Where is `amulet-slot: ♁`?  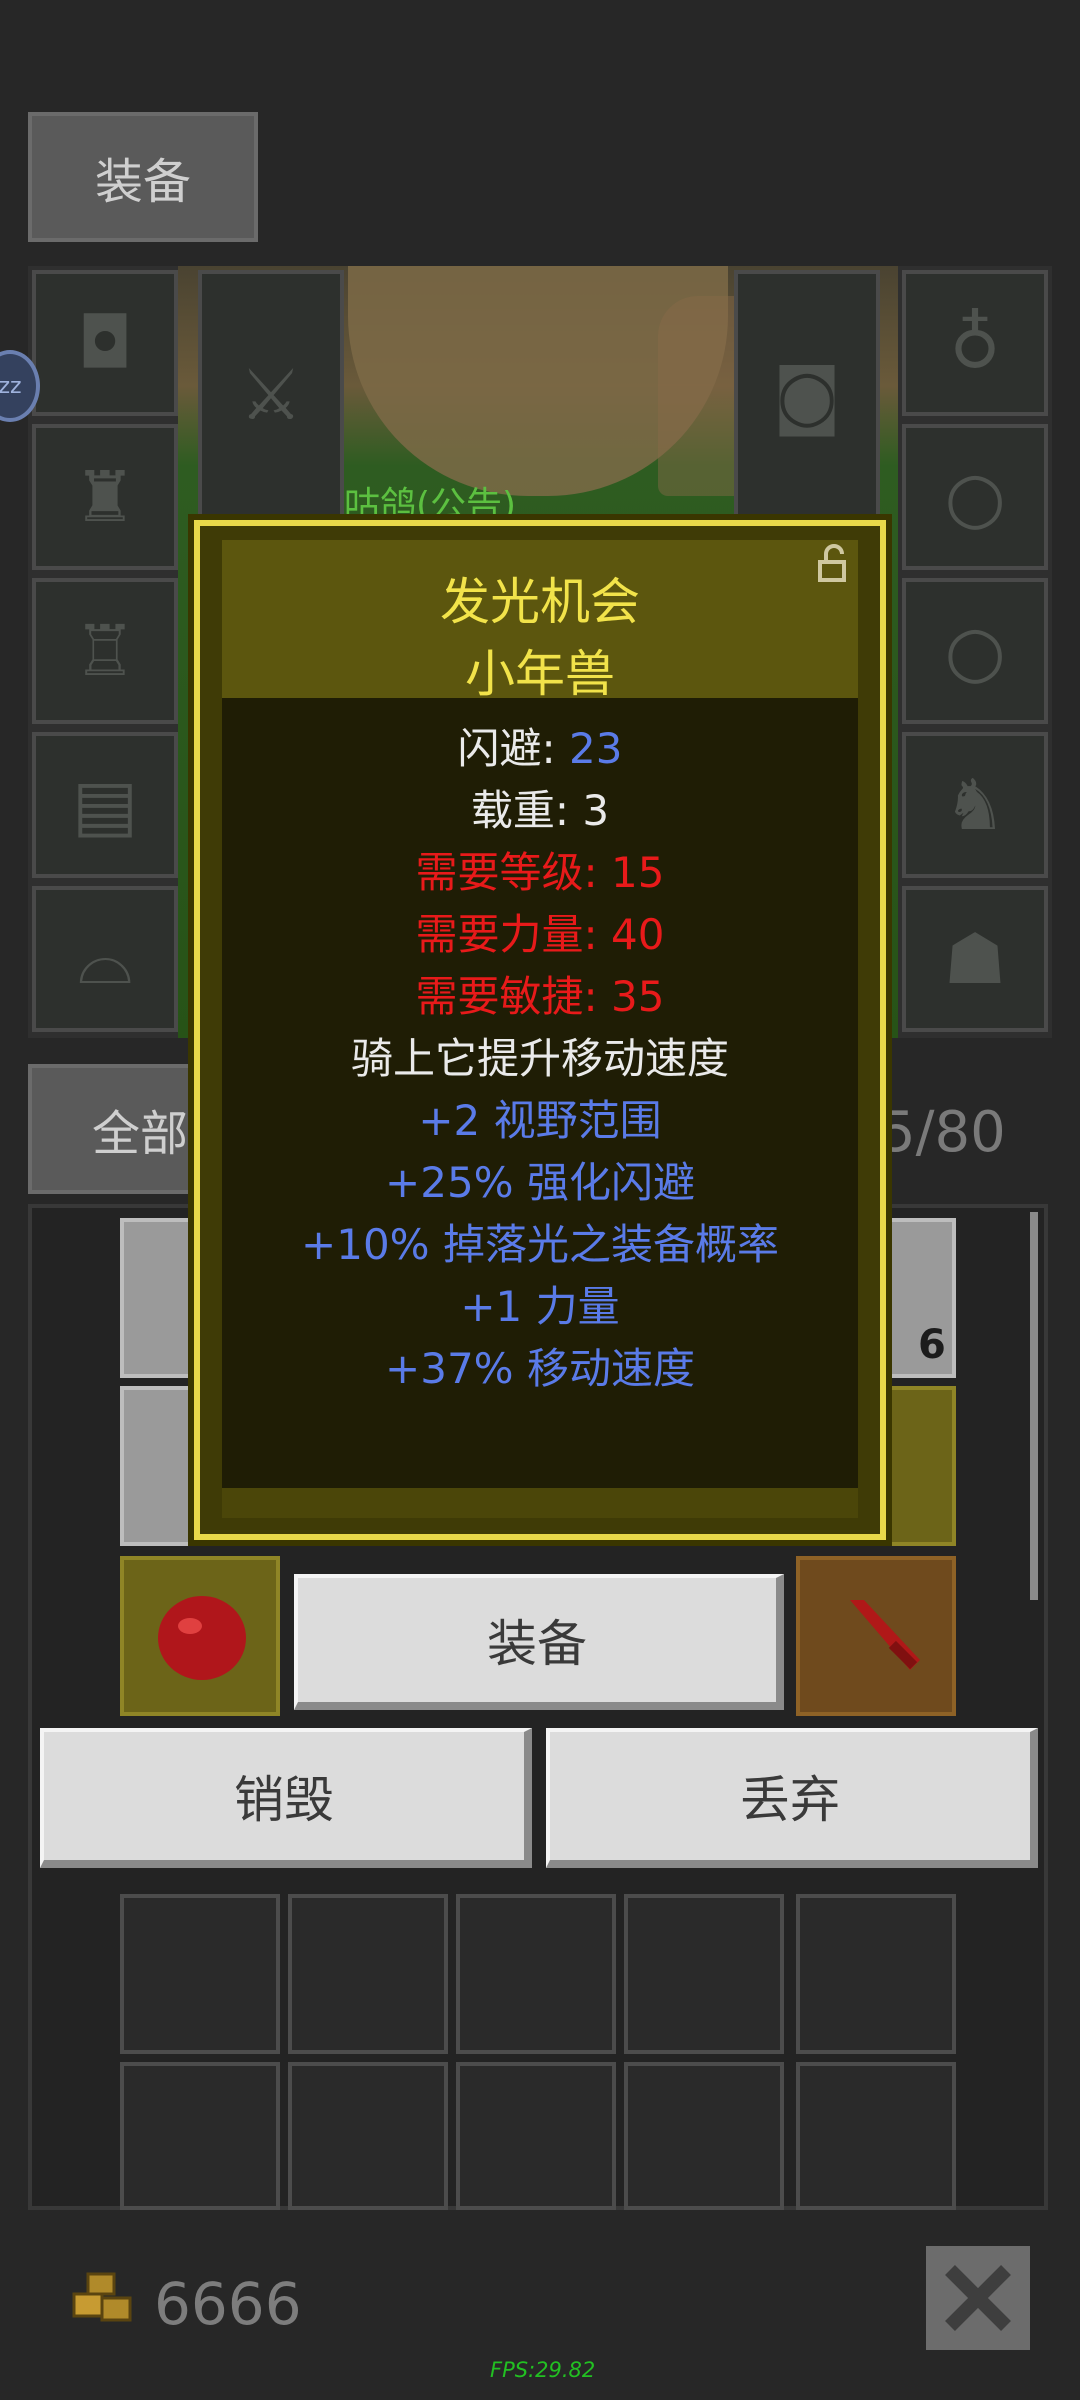 amulet-slot: ♁ is located at coordinates (975, 343).